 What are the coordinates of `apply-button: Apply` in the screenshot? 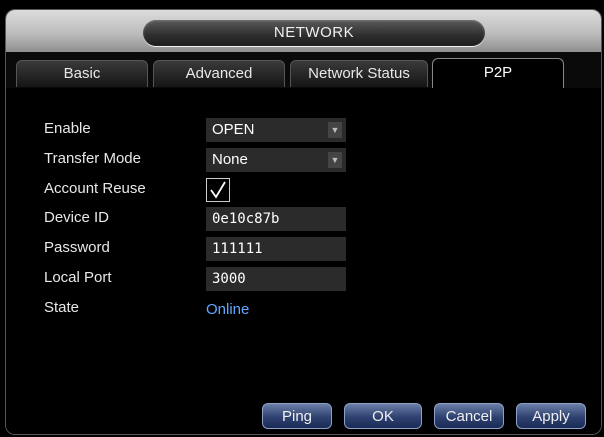 It's located at (551, 416).